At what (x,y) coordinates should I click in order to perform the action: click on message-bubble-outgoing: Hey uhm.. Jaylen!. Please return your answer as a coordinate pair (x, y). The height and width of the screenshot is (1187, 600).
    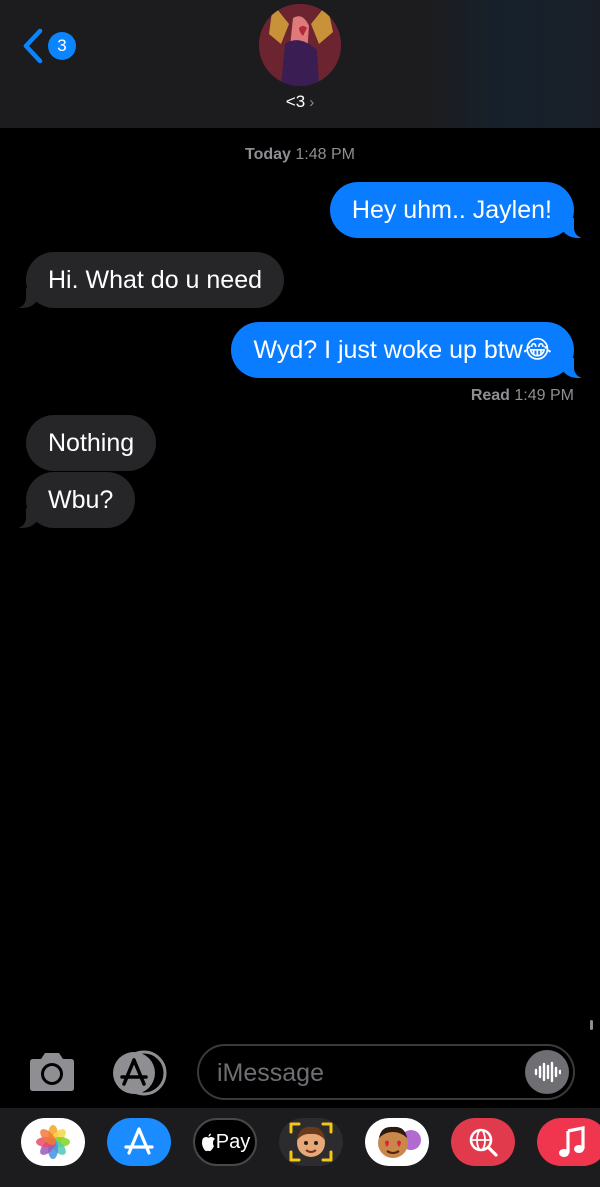
    Looking at the image, I should click on (458, 210).